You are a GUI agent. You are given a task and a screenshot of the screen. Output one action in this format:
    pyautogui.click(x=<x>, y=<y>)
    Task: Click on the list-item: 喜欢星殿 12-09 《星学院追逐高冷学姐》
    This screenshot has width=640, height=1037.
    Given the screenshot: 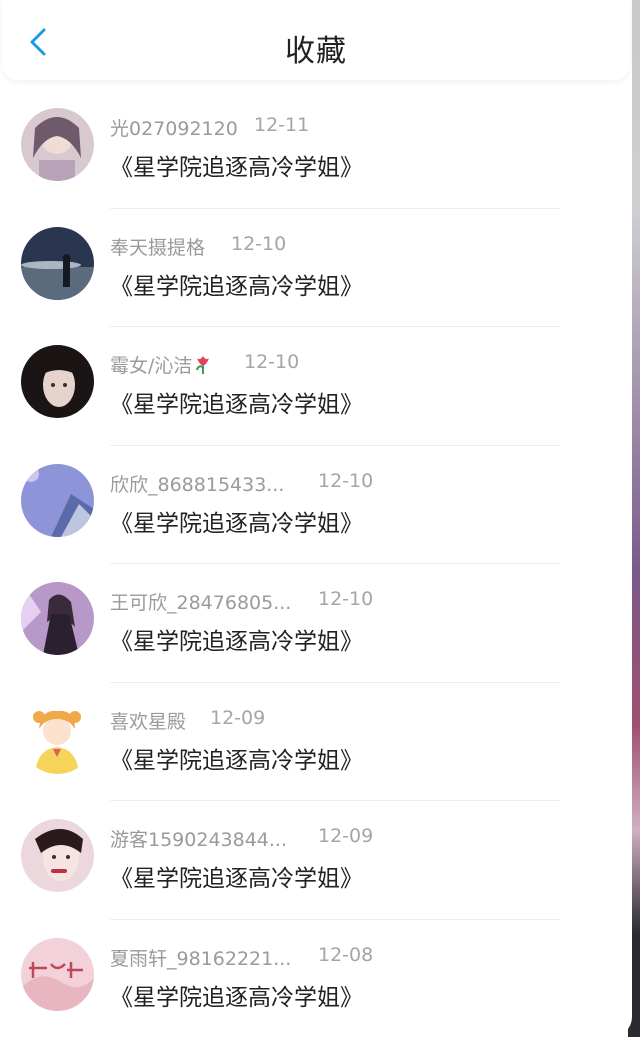 What is the action you would take?
    pyautogui.click(x=316, y=742)
    